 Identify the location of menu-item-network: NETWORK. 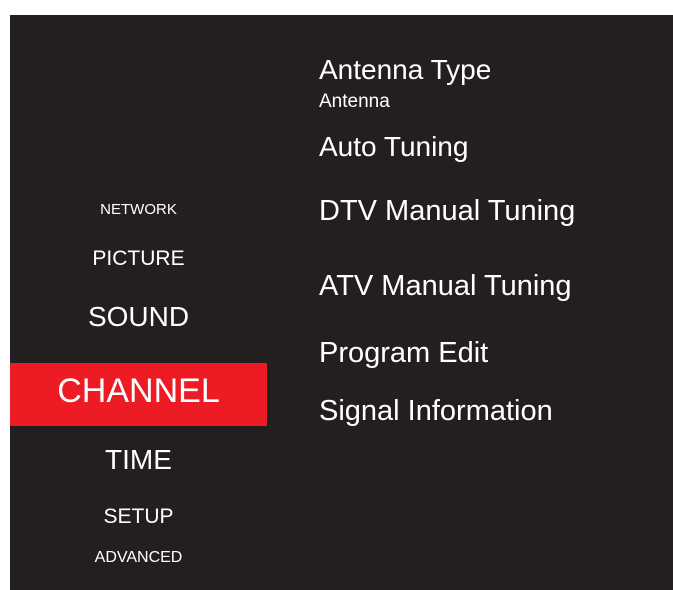
(138, 209).